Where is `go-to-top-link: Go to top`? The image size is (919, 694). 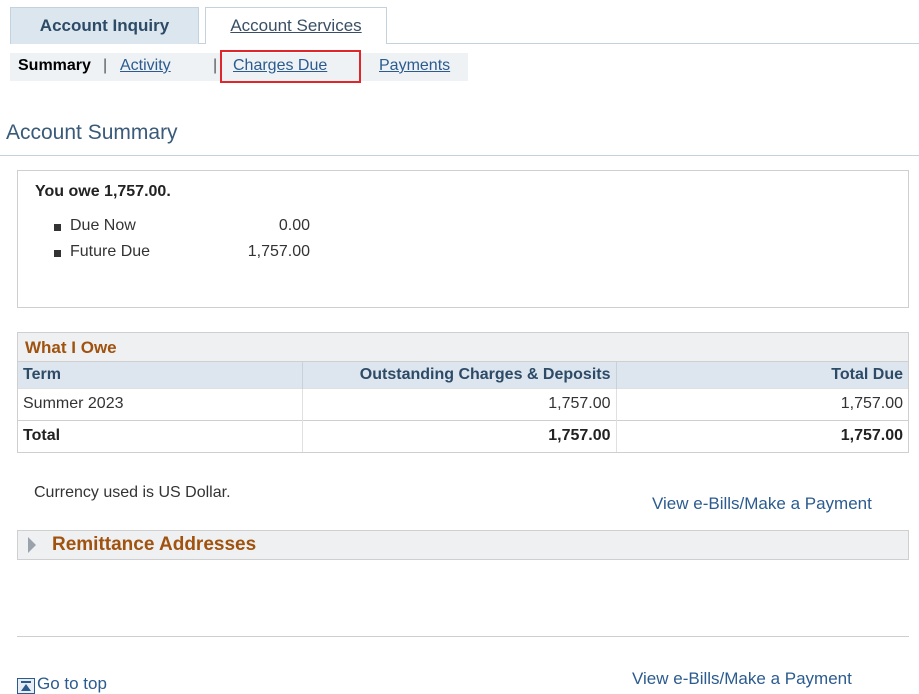 go-to-top-link: Go to top is located at coordinates (62, 680).